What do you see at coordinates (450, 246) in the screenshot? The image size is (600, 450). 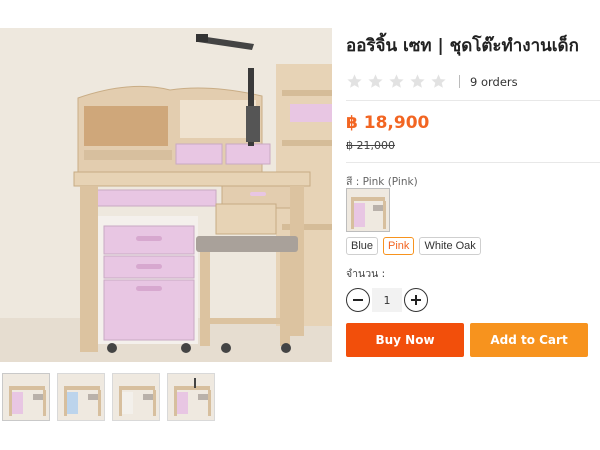 I see `color-option-white-oak: White Oak` at bounding box center [450, 246].